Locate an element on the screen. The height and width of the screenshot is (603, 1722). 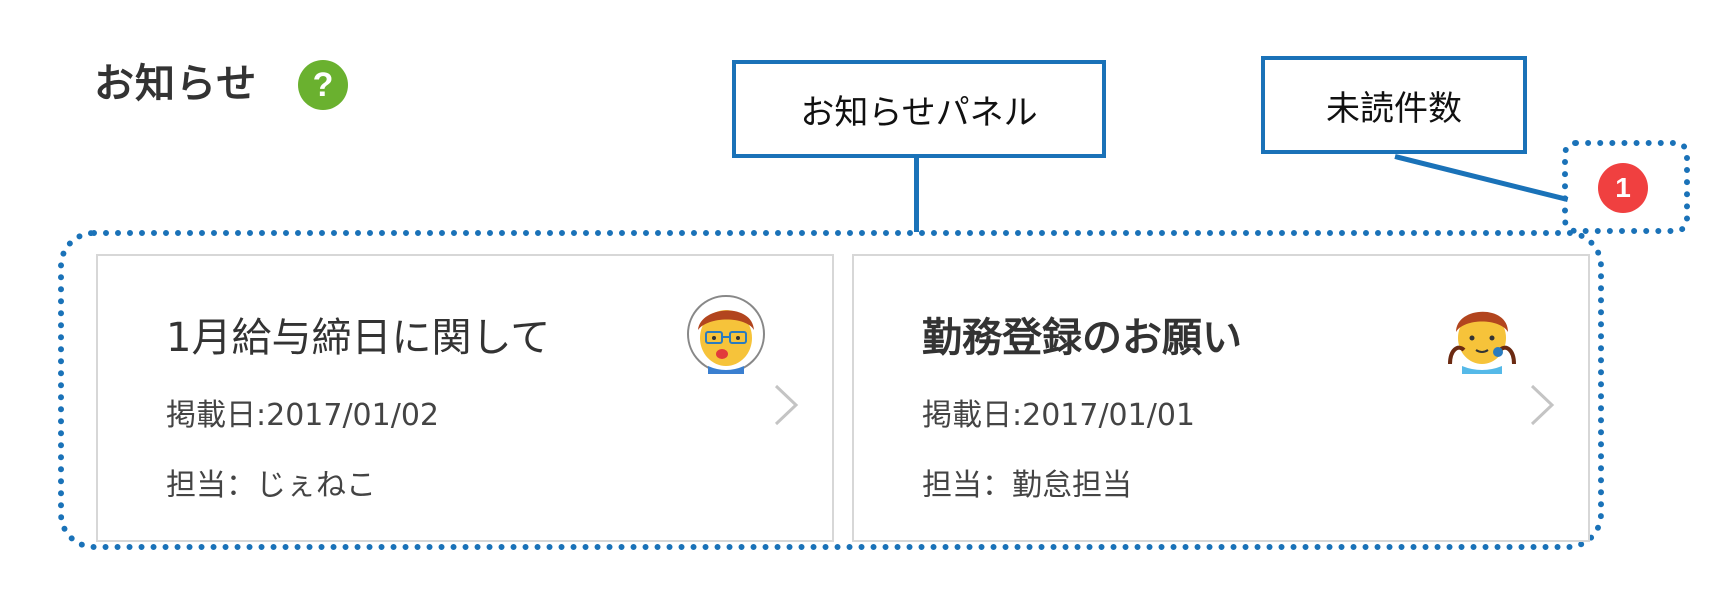
notice-title: 勤務登録のお願い is located at coordinates (1082, 338).